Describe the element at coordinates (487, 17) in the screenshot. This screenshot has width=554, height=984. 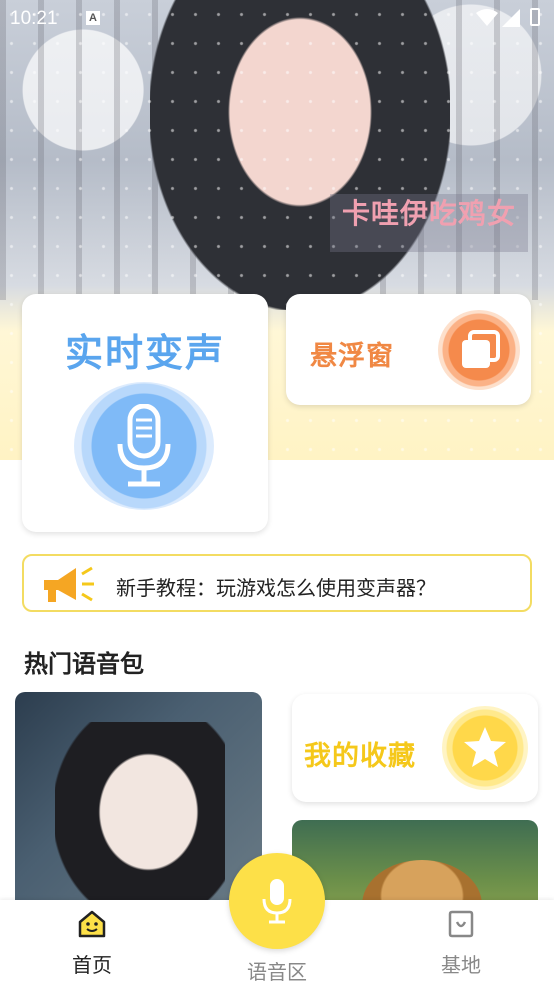
I see `wifi-icon` at that location.